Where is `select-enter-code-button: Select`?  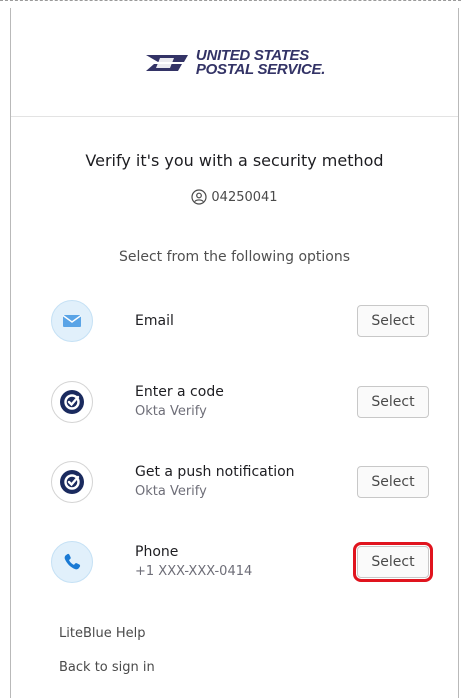
select-enter-code-button: Select is located at coordinates (393, 402).